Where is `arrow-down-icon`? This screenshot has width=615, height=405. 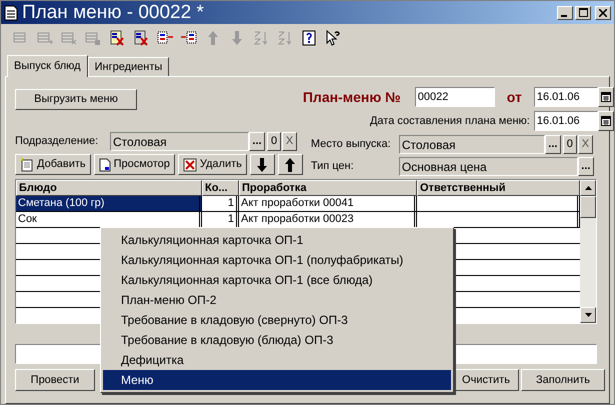
arrow-down-icon is located at coordinates (262, 165).